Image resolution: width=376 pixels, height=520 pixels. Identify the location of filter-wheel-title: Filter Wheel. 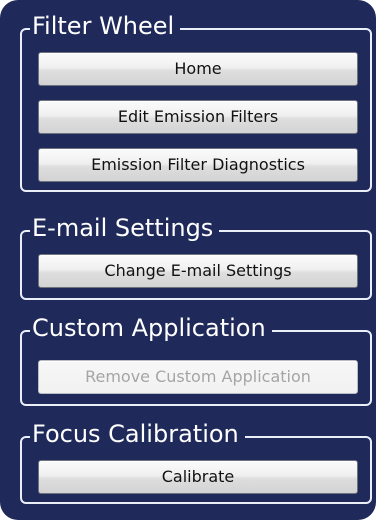
(105, 26).